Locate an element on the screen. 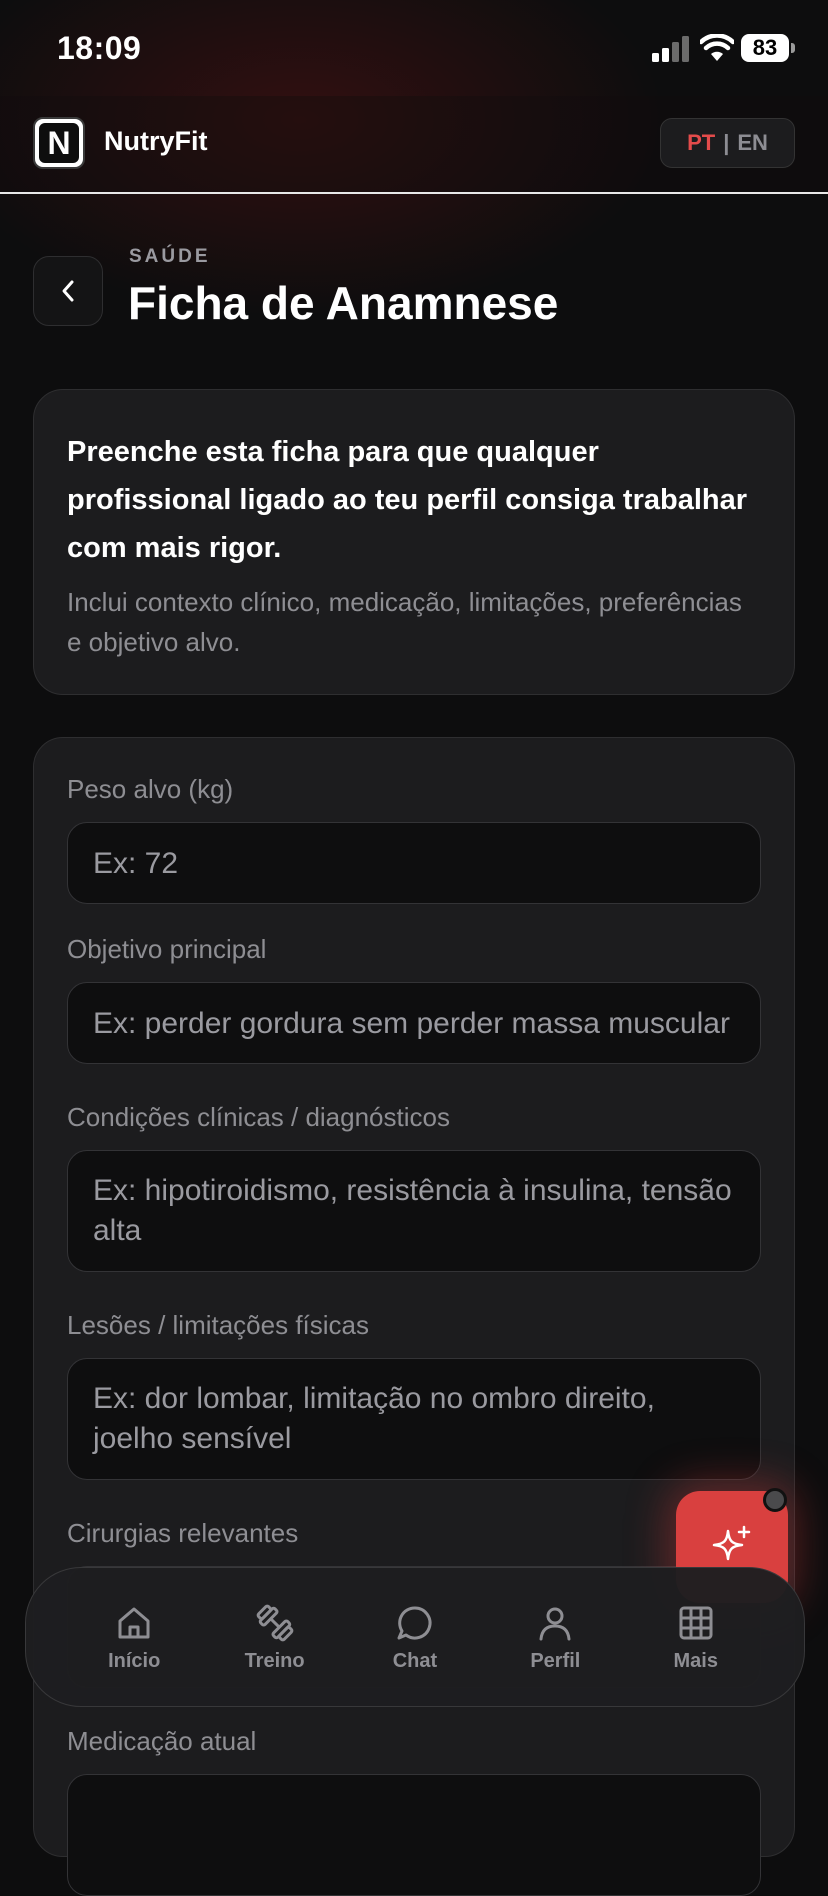 The width and height of the screenshot is (828, 1896). field-label-target-weight: Peso alvo (kg) is located at coordinates (150, 789).